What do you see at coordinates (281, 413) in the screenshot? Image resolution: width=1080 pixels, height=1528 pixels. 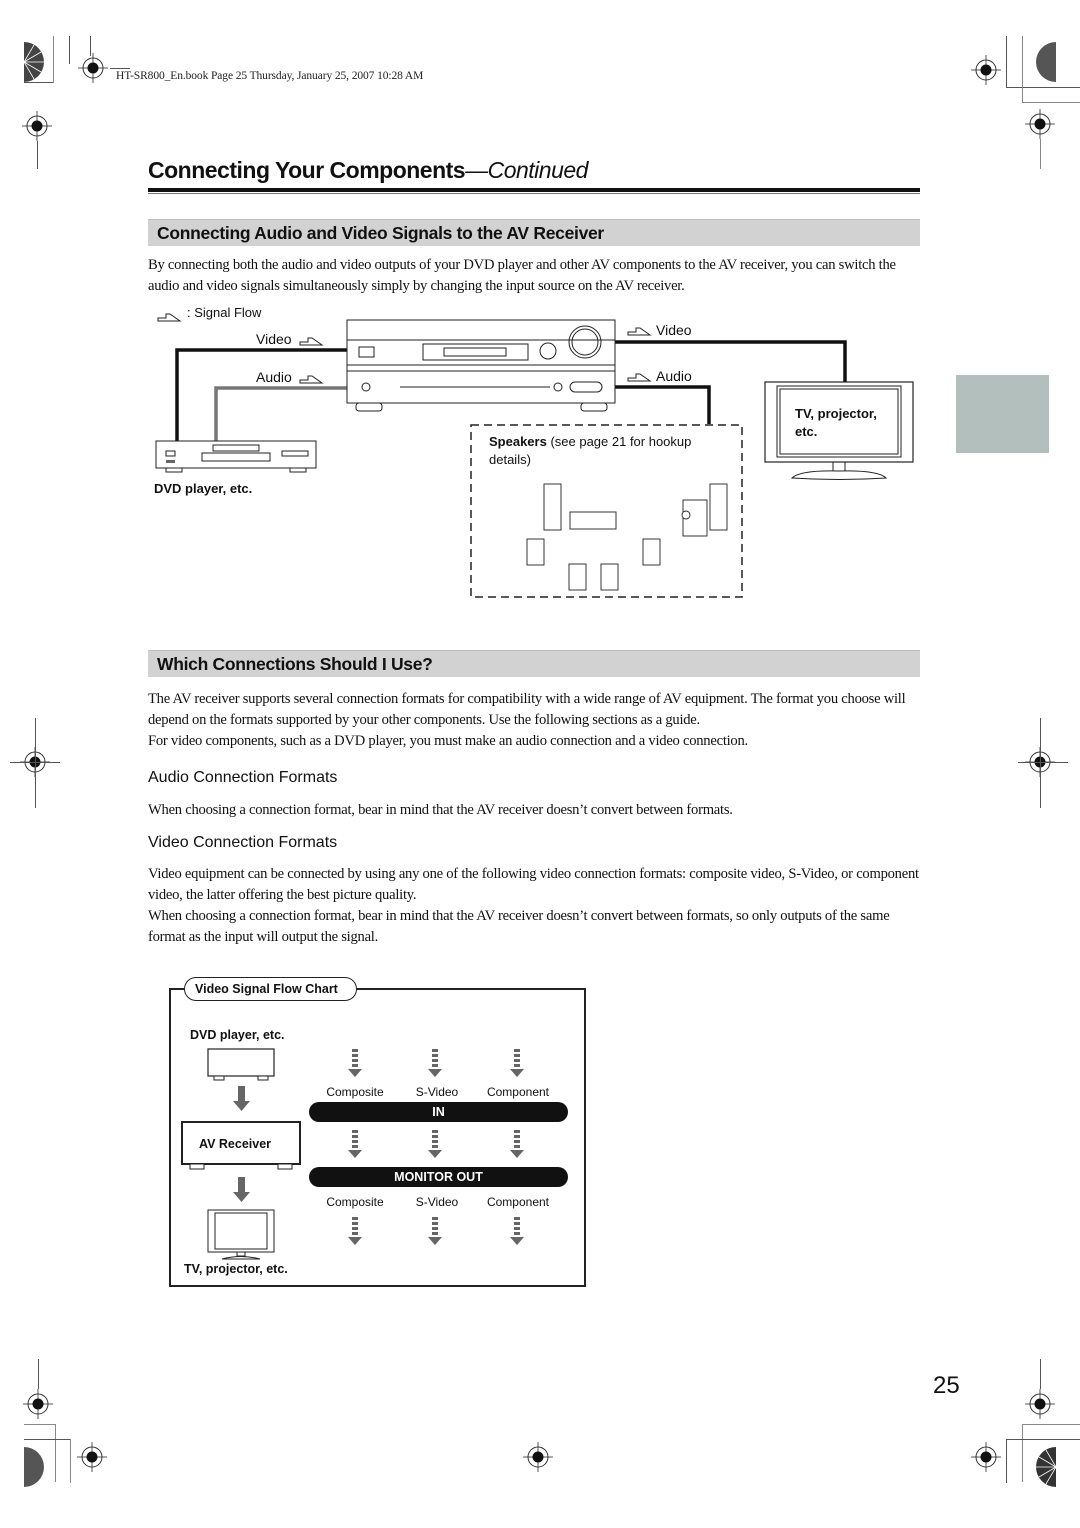 I see `audio-cable-in` at bounding box center [281, 413].